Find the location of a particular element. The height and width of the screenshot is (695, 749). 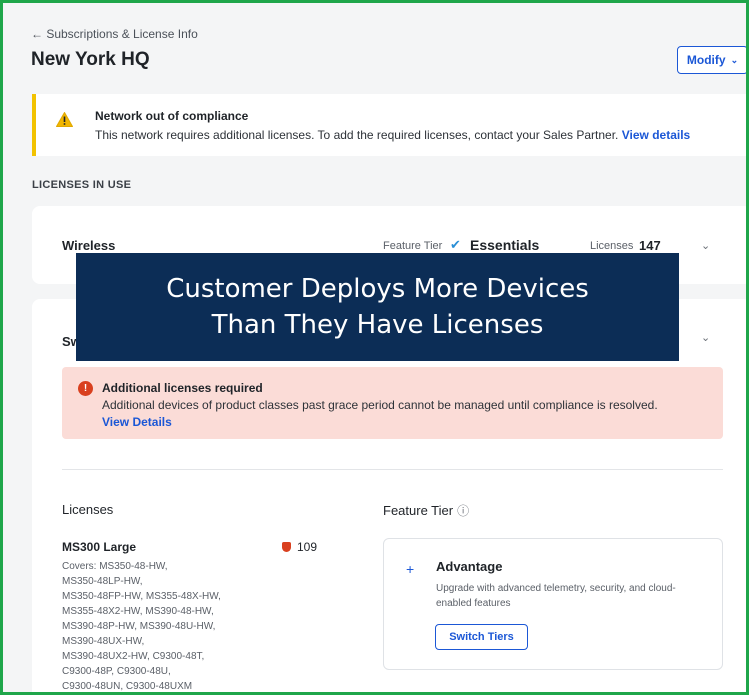

modify-button-label: Modify is located at coordinates (706, 60).